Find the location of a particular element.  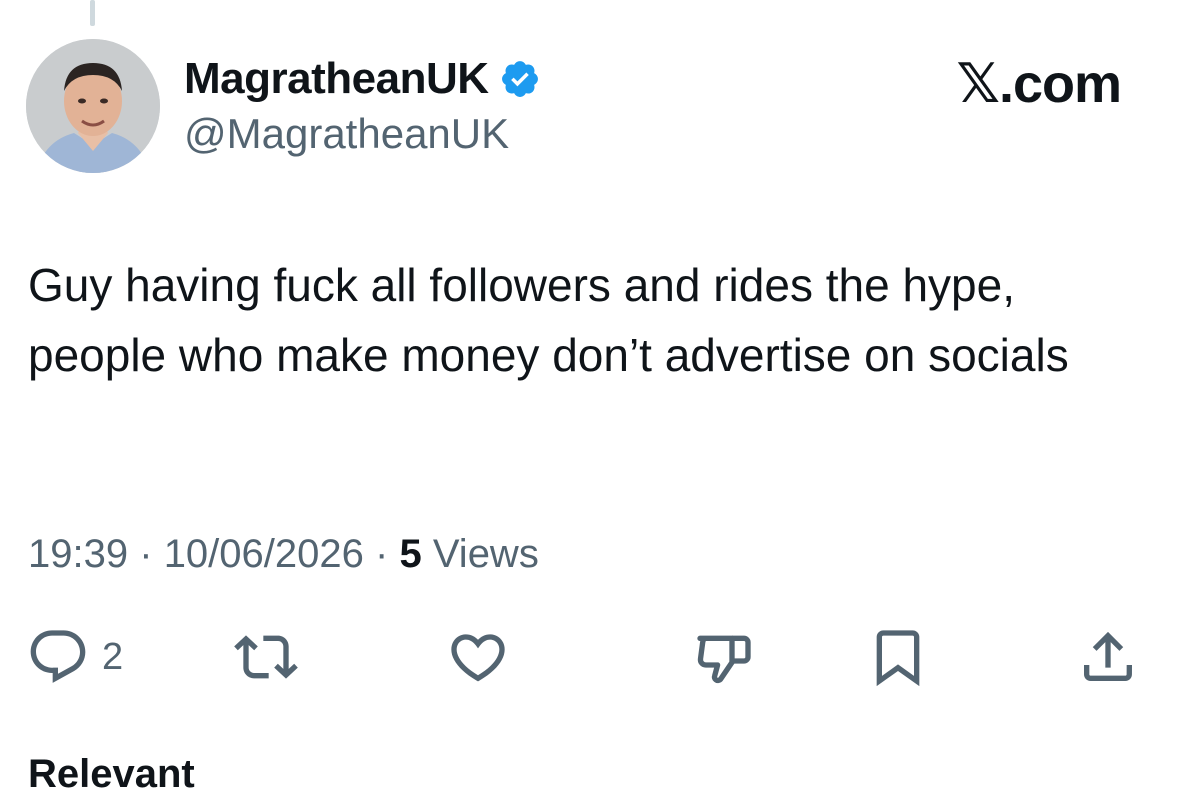

tweet-time: 19:39 is located at coordinates (78, 554).